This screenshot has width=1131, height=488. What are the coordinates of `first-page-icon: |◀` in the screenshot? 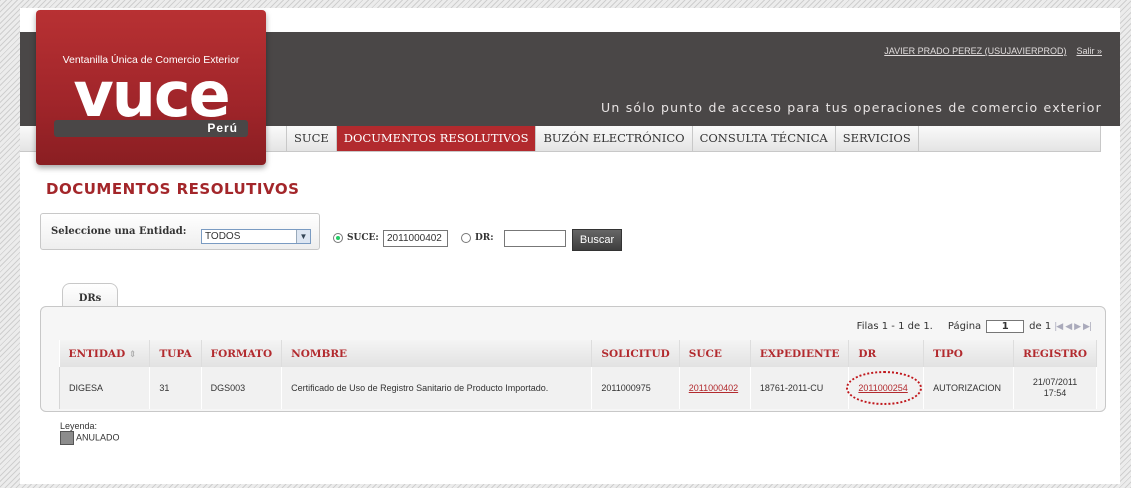 It's located at (1058, 327).